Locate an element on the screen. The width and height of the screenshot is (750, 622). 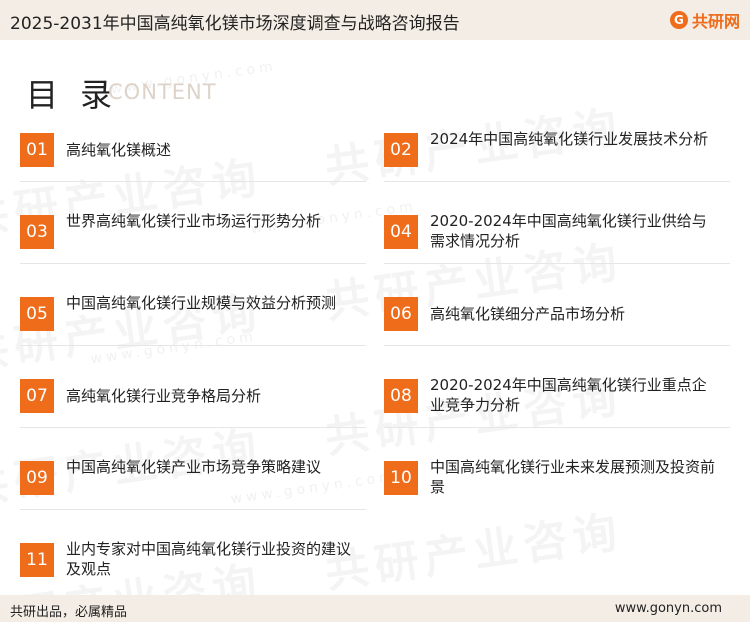
toc-item: 02 2024年中国高纯氧化镁行业发展技术分析 is located at coordinates (557, 155).